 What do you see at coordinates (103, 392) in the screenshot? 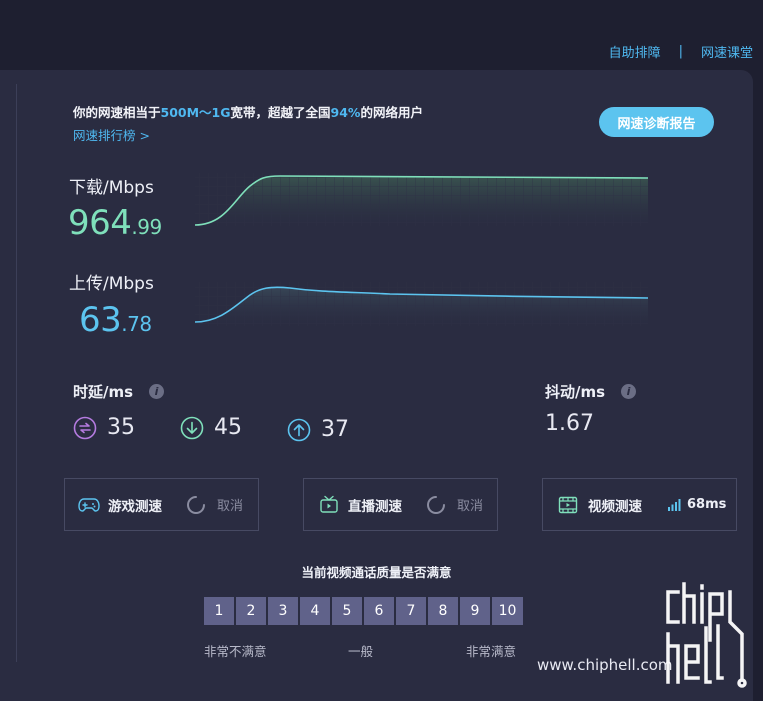
I see `latency-label: 时延/ms` at bounding box center [103, 392].